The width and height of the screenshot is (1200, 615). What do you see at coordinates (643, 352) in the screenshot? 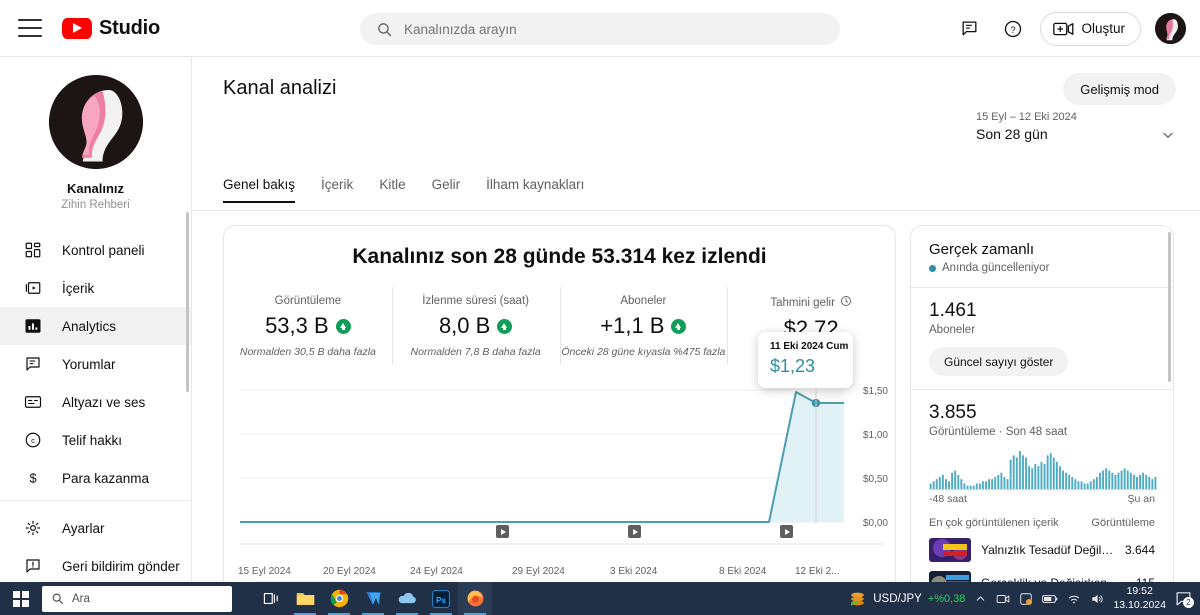
I see `metric-subtext: Önceki 28 güne kıyasla %475 fazla` at bounding box center [643, 352].